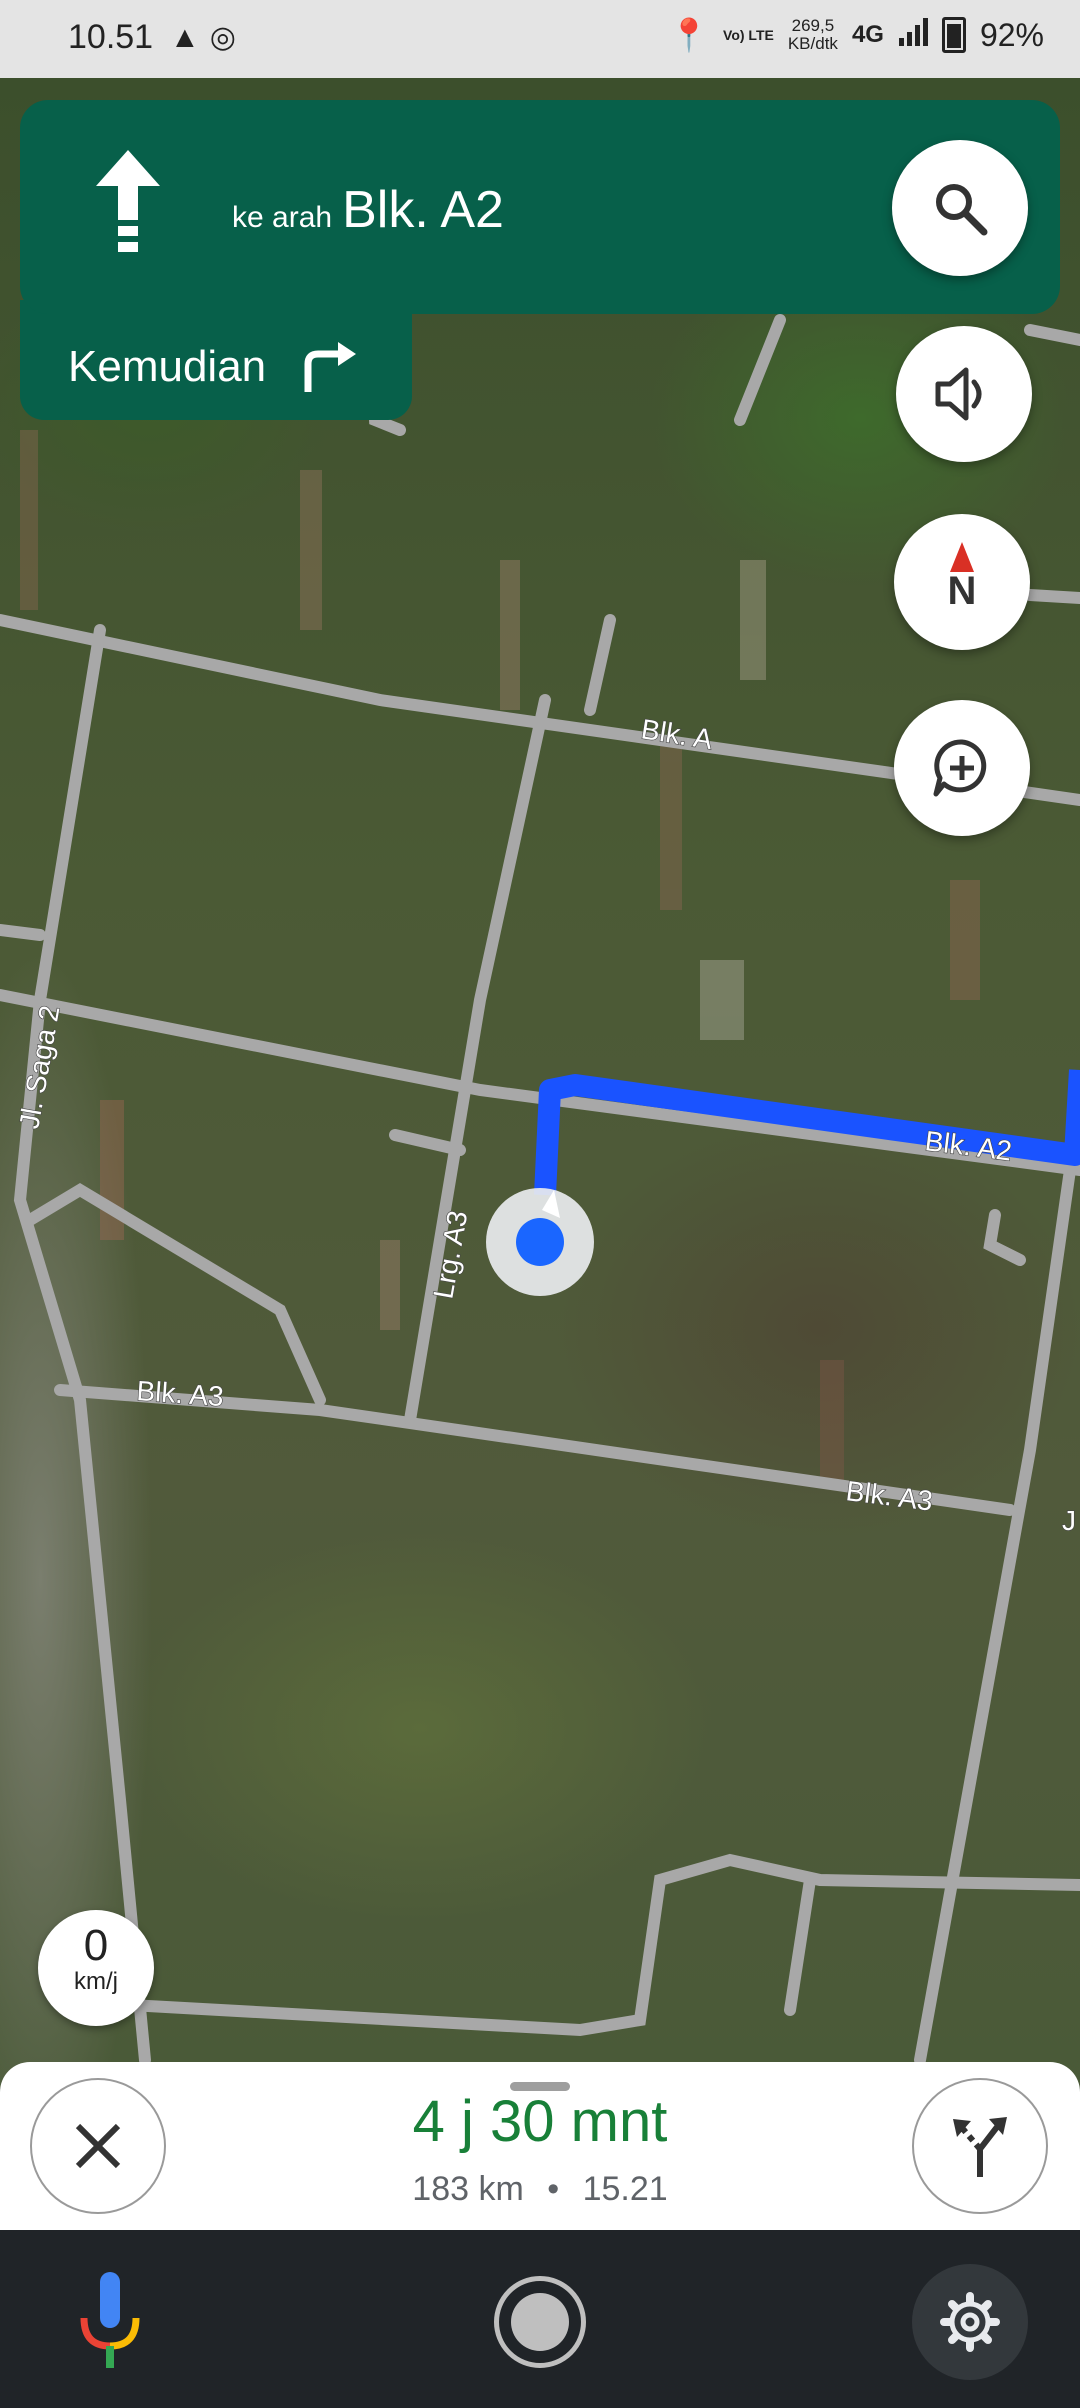 This screenshot has width=1080, height=2408. Describe the element at coordinates (953, 35) in the screenshot. I see `battery-icon` at that location.